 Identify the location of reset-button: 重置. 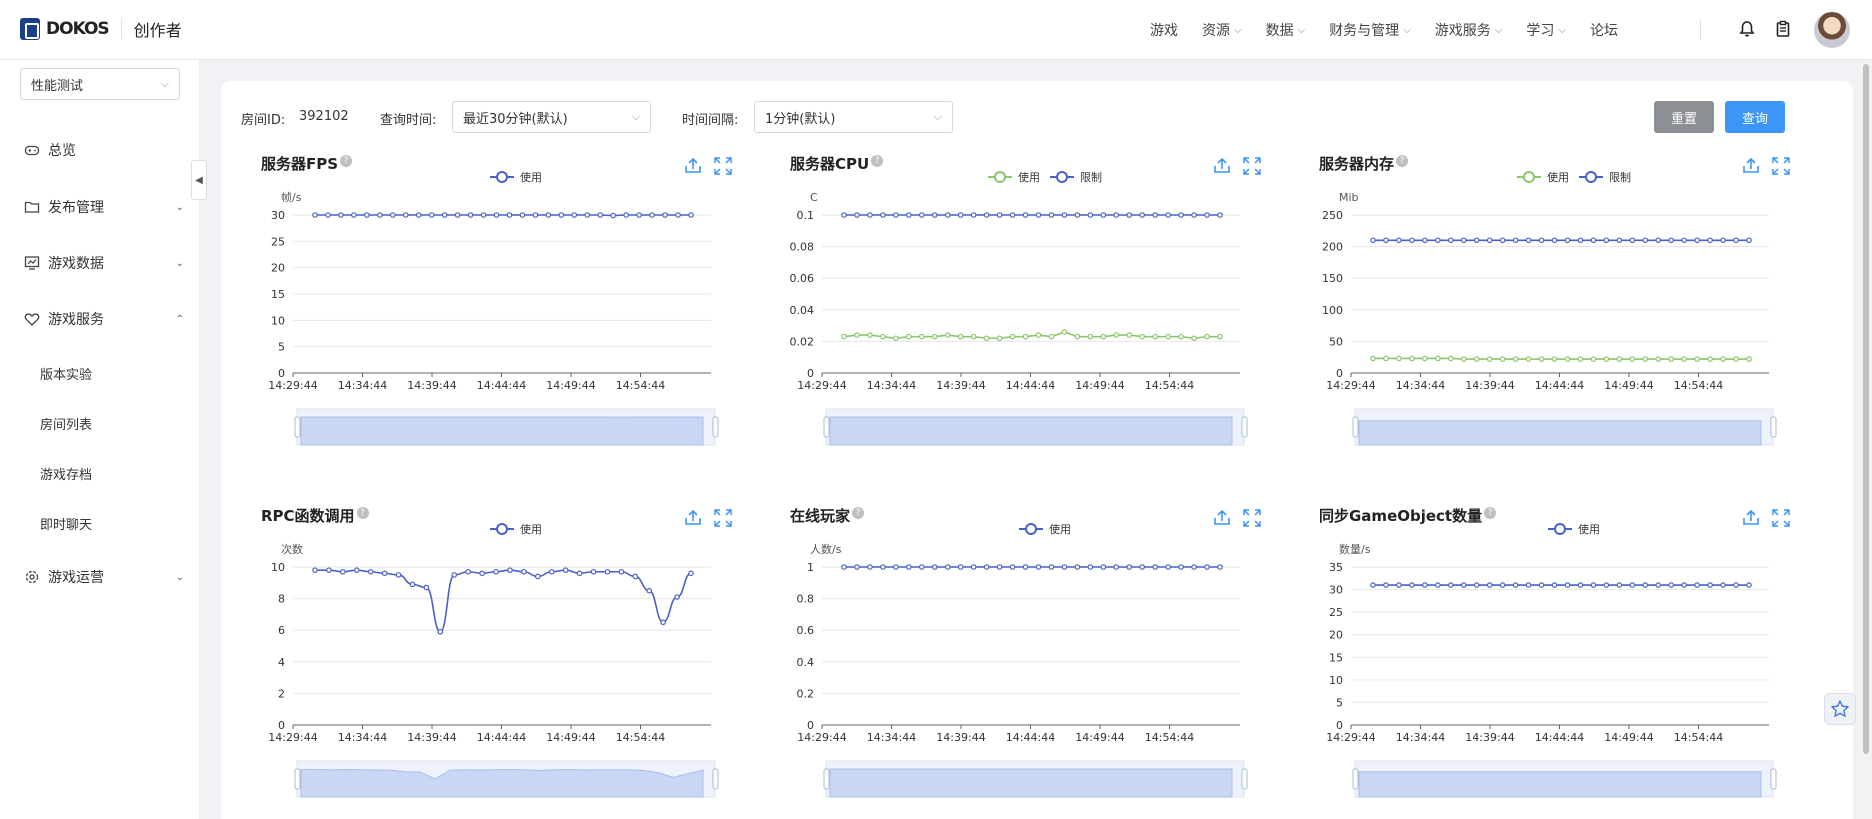
(1684, 117).